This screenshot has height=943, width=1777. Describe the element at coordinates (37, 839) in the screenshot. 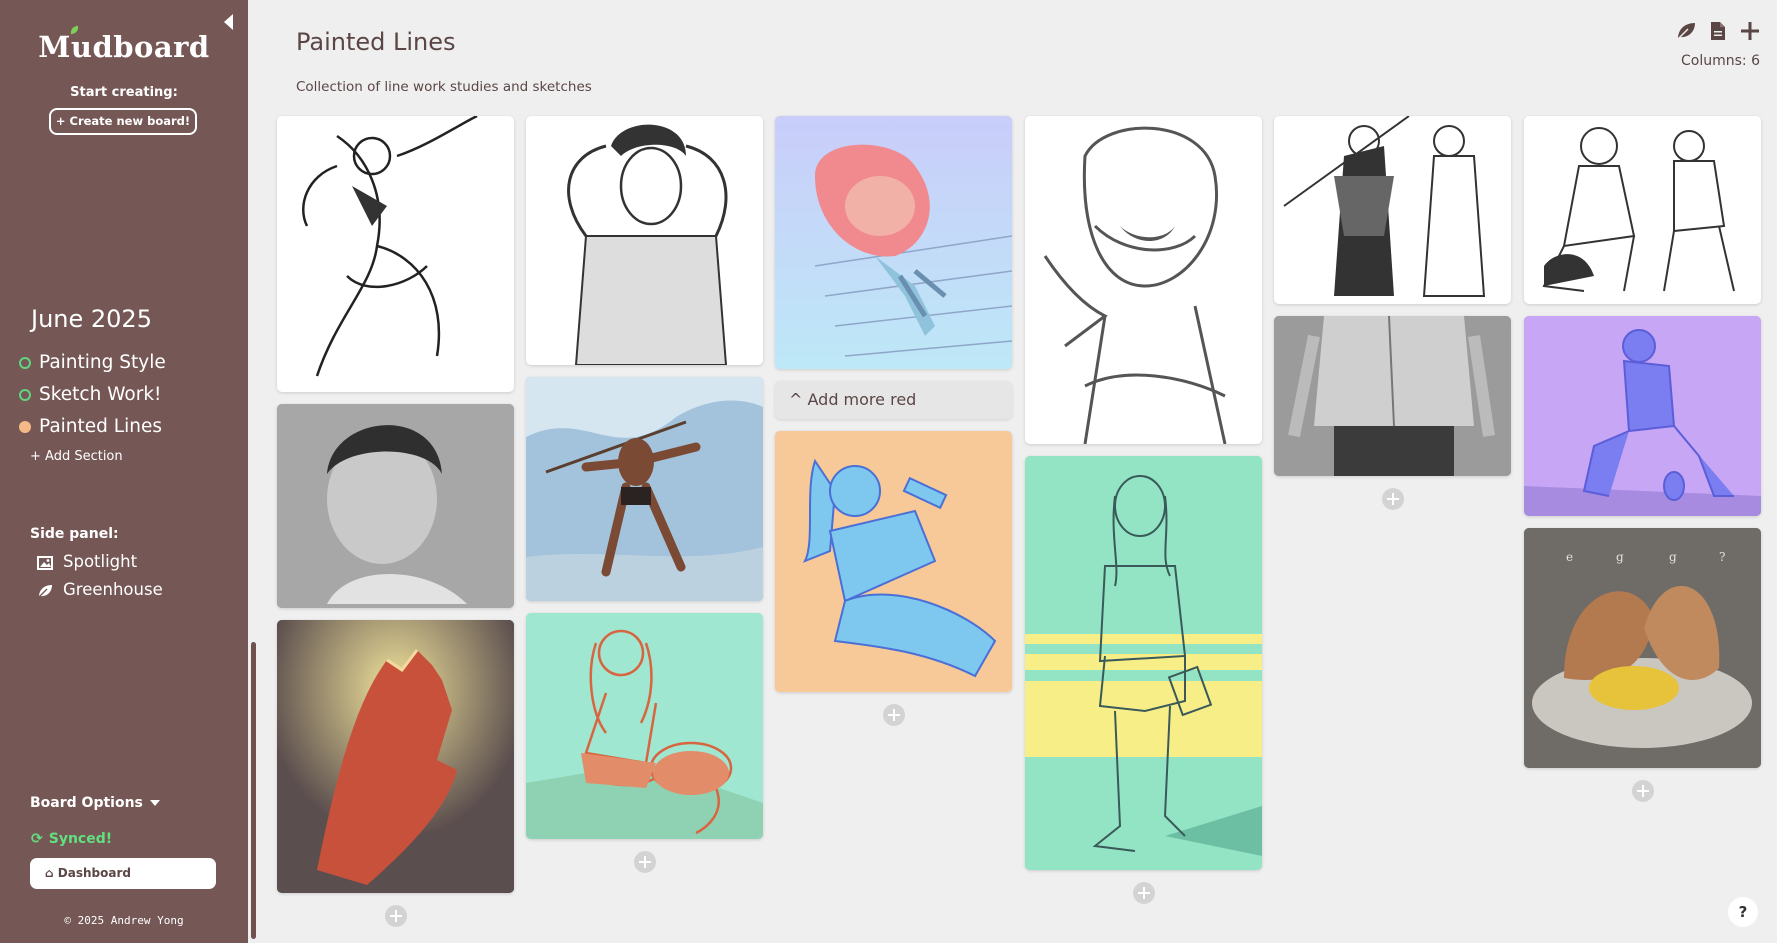

I see `sync-icon: ⟳` at that location.